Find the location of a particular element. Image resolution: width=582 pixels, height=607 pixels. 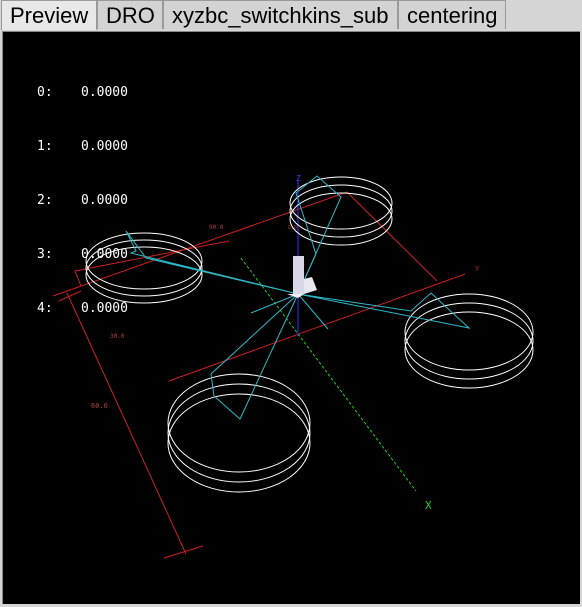

tab-xyzbc-switchkins-sub: xyzbc_switchkins_sub is located at coordinates (280, 14).